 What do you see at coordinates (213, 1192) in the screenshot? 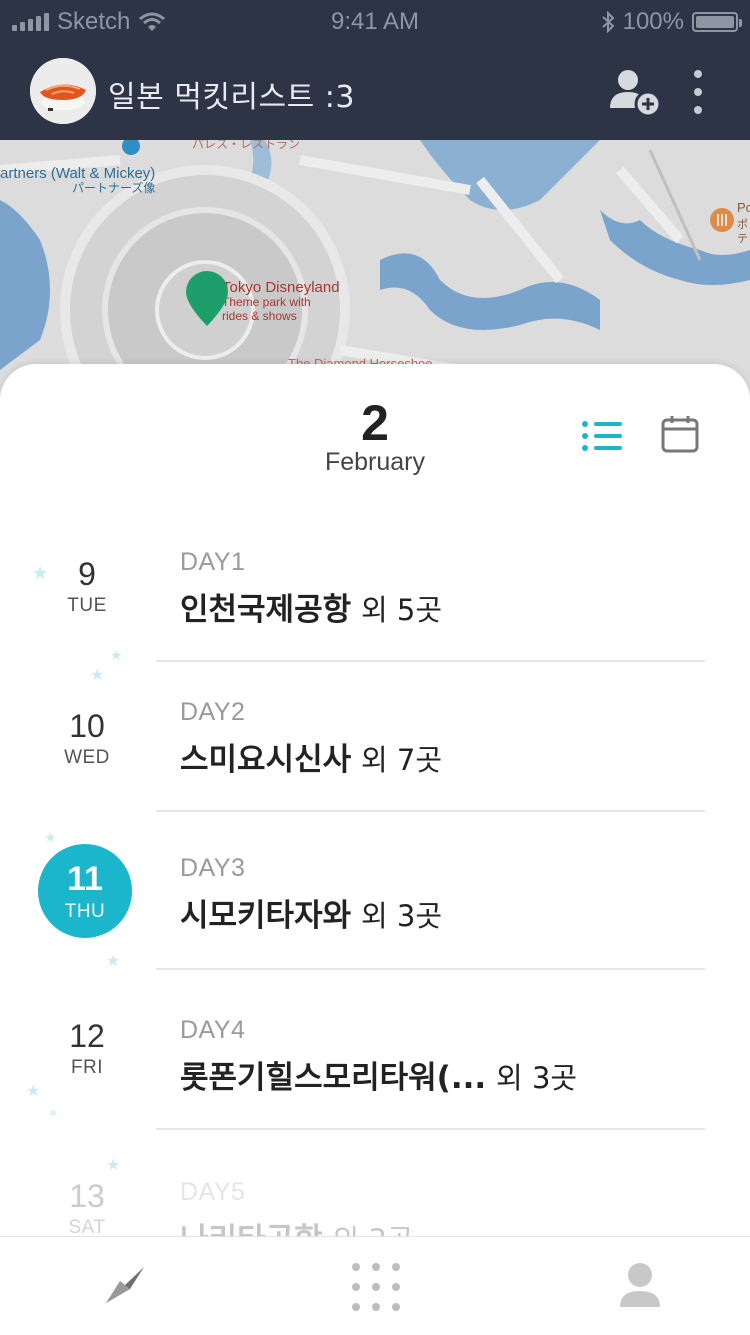
I see `day-label: DAY5` at bounding box center [213, 1192].